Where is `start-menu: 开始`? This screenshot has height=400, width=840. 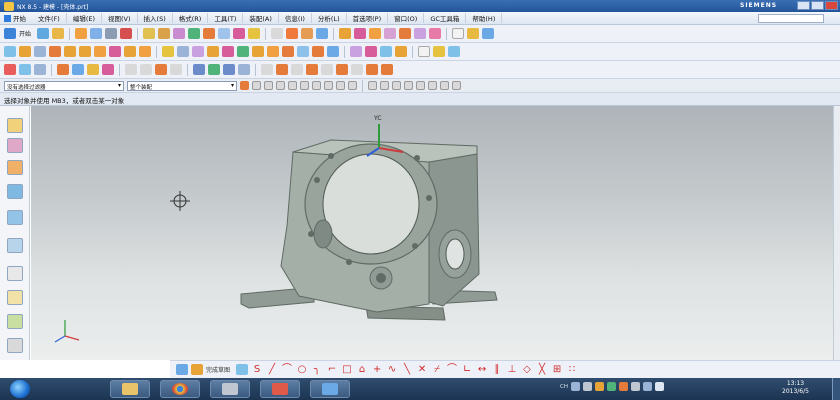
start-menu: 开始 is located at coordinates (16, 18).